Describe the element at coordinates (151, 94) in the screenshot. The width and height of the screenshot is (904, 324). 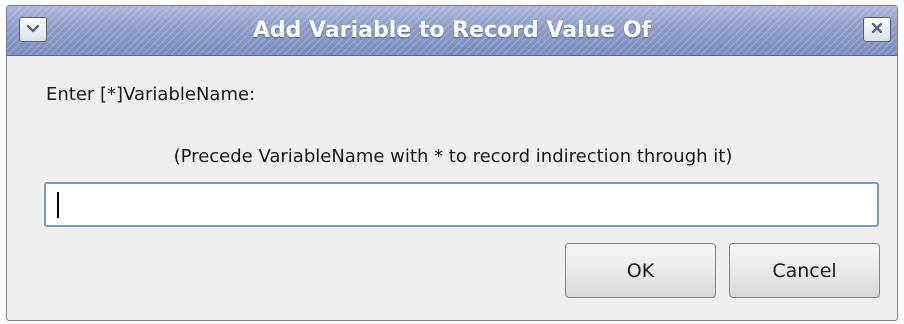
I see `prompt-label: Enter [*]VariableName:` at that location.